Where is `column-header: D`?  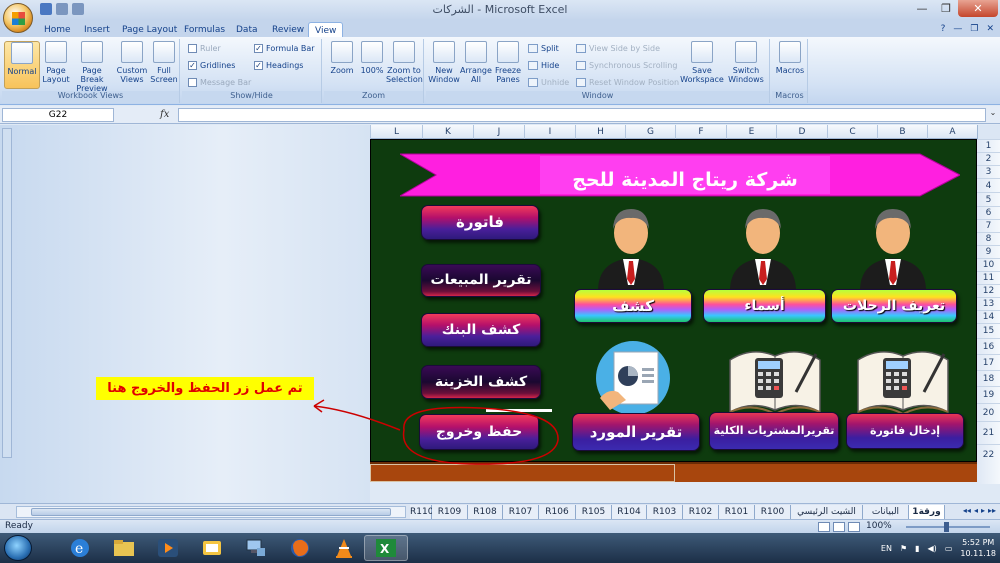 column-header: D is located at coordinates (801, 132).